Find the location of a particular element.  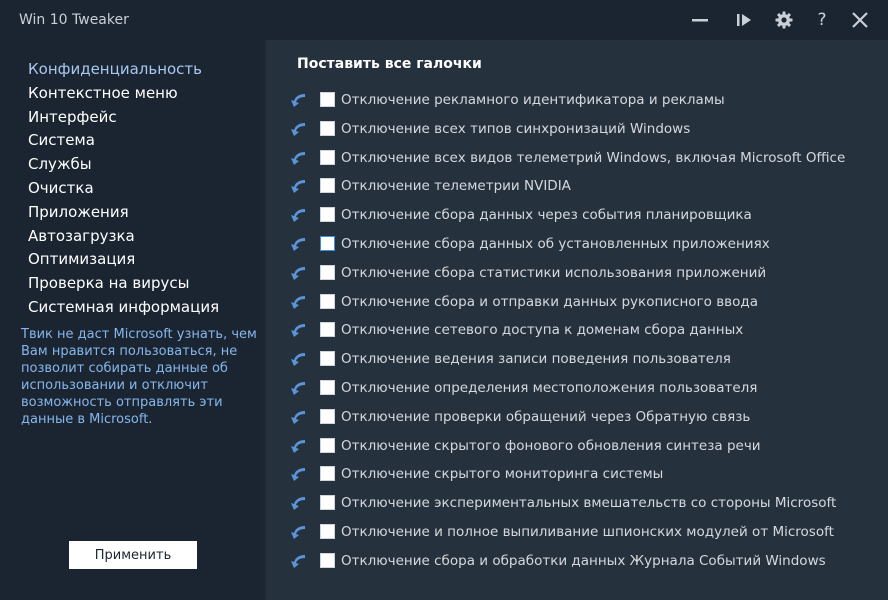

sidebar-item-2: Интерфейс is located at coordinates (72, 117).